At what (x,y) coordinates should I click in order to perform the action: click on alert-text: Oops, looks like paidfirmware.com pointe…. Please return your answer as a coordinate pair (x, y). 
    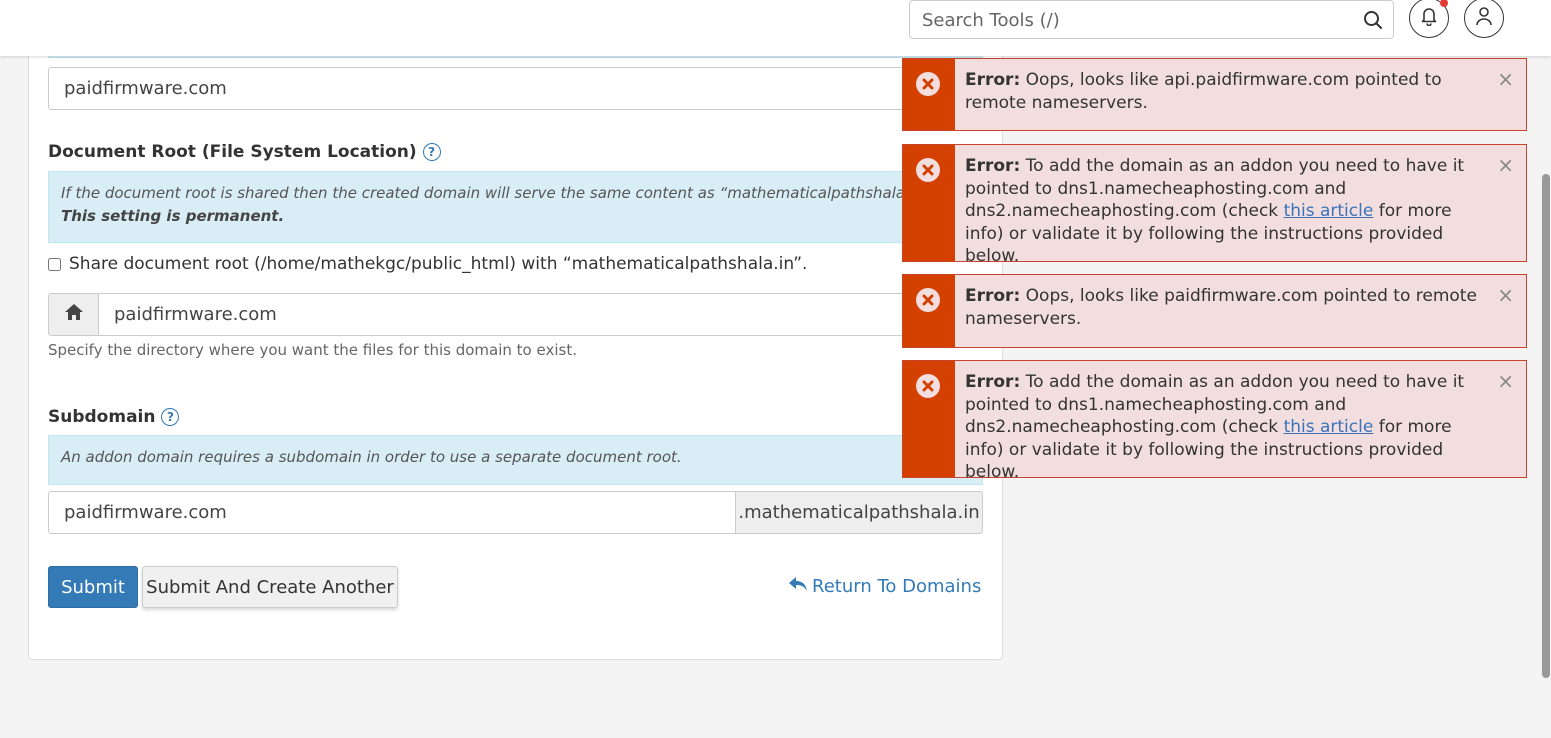
    Looking at the image, I should click on (1221, 307).